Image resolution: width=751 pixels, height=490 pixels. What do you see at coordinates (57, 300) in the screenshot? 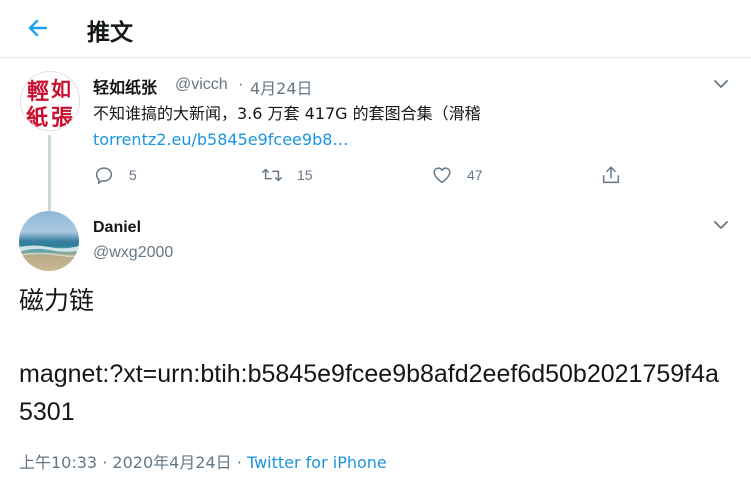
I see `tweet-text: 磁力链` at bounding box center [57, 300].